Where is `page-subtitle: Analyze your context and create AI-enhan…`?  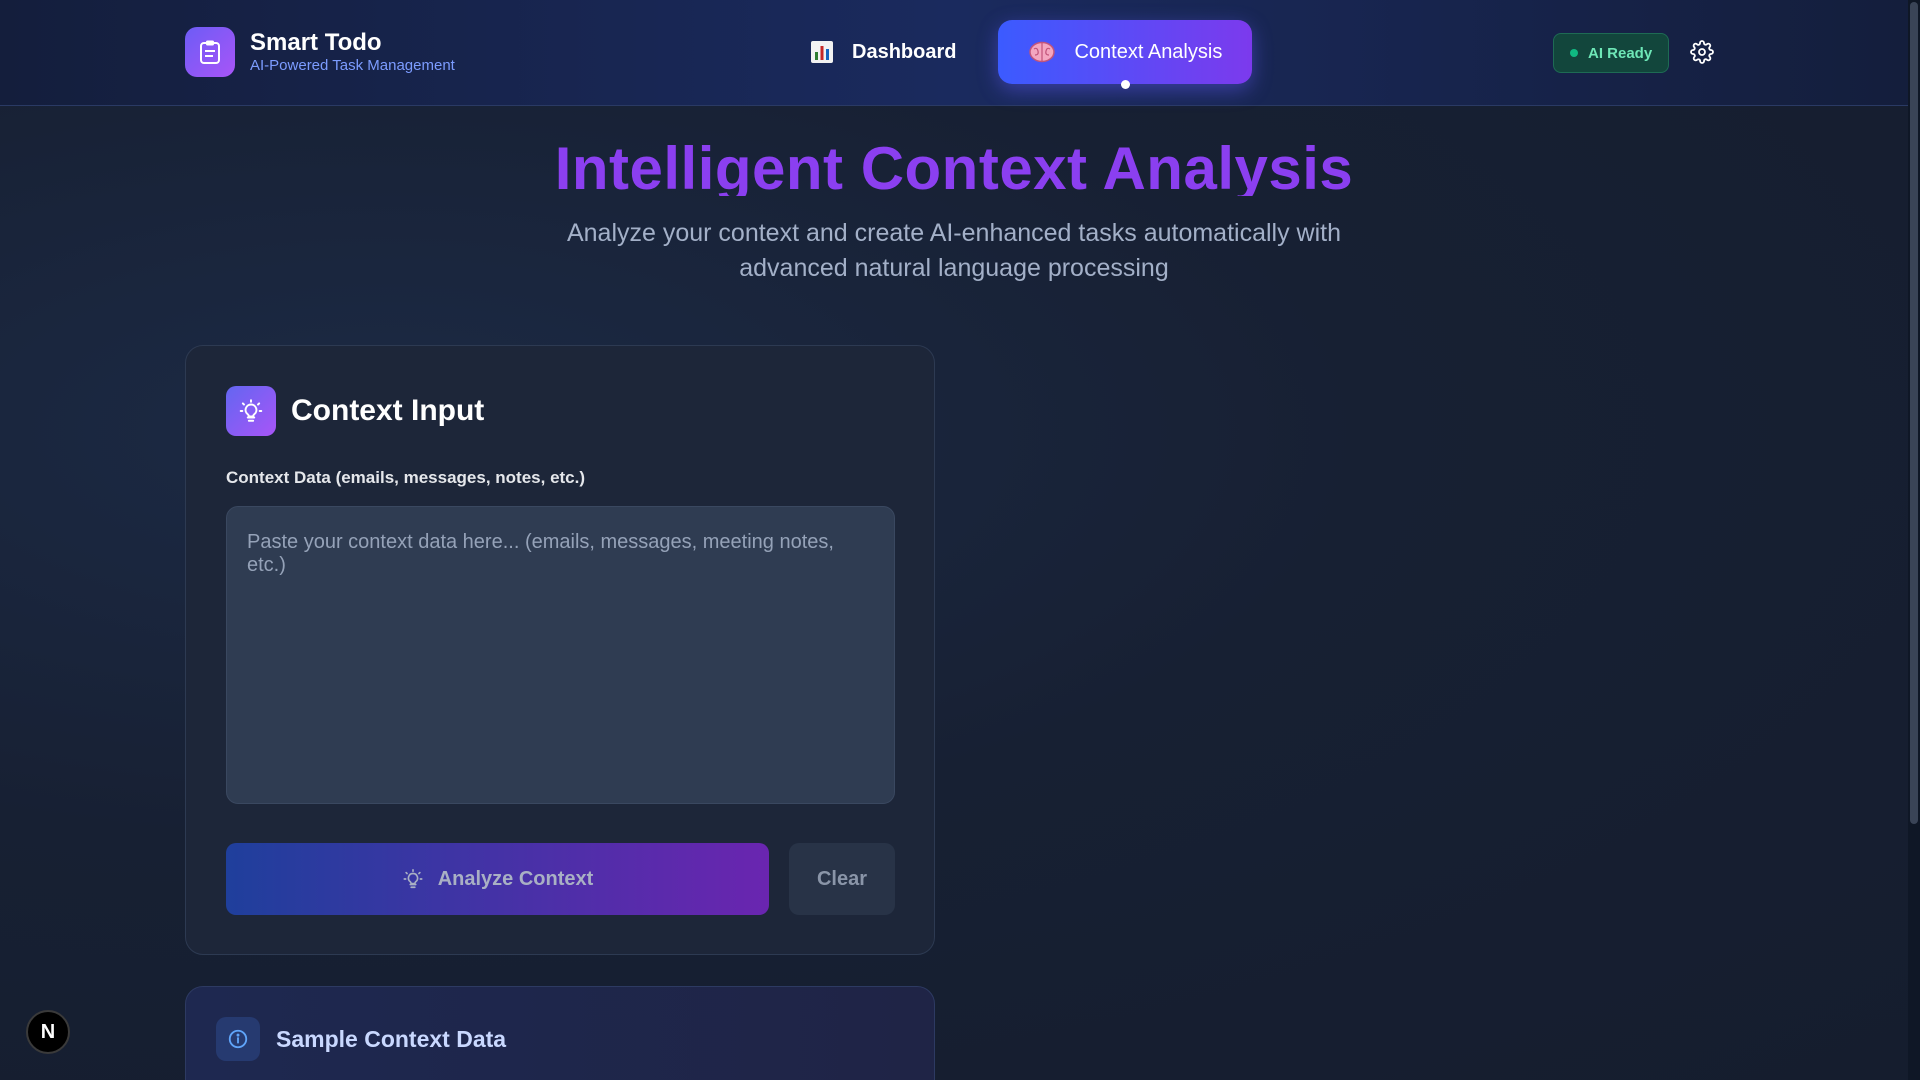
page-subtitle: Analyze your context and create AI-enhan… is located at coordinates (954, 250).